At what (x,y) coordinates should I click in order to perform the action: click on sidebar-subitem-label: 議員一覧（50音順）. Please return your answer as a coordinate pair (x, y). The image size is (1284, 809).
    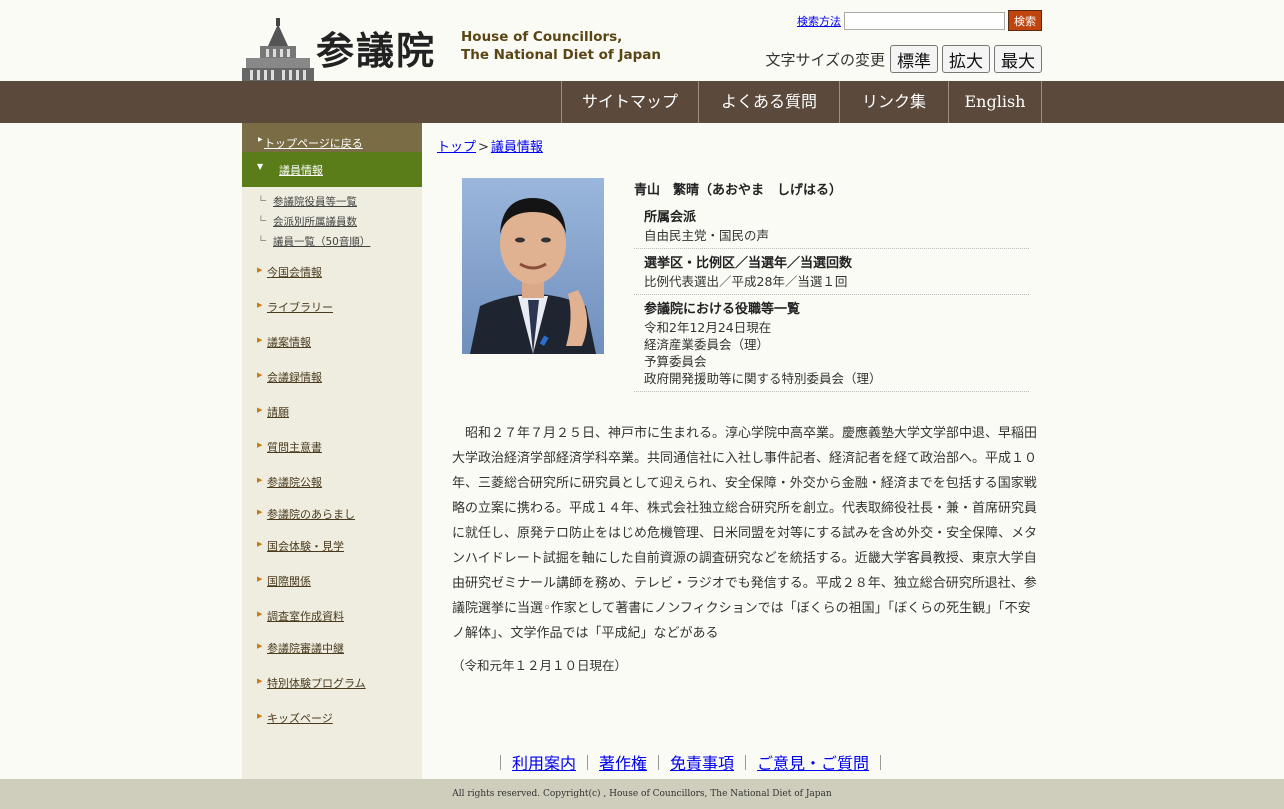
    Looking at the image, I should click on (321, 241).